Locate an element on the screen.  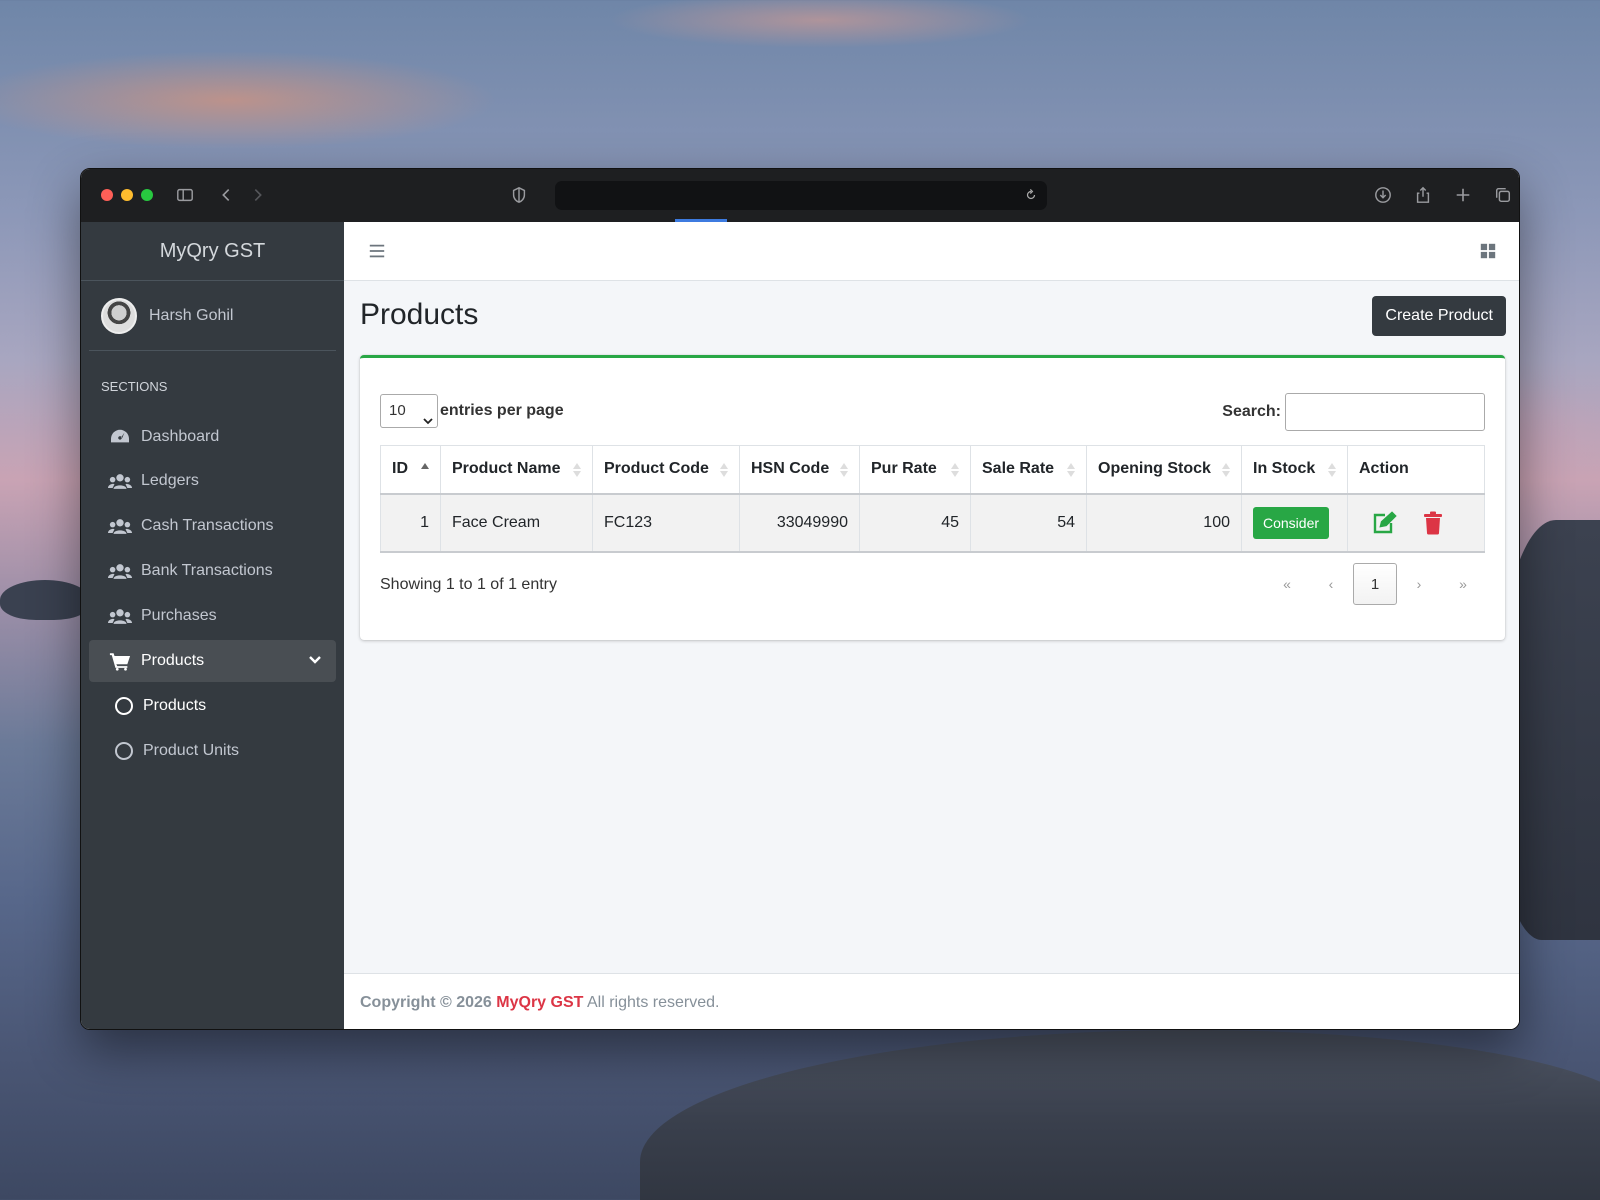
table-info: Showing 1 to 1 of 1 entry is located at coordinates (468, 584).